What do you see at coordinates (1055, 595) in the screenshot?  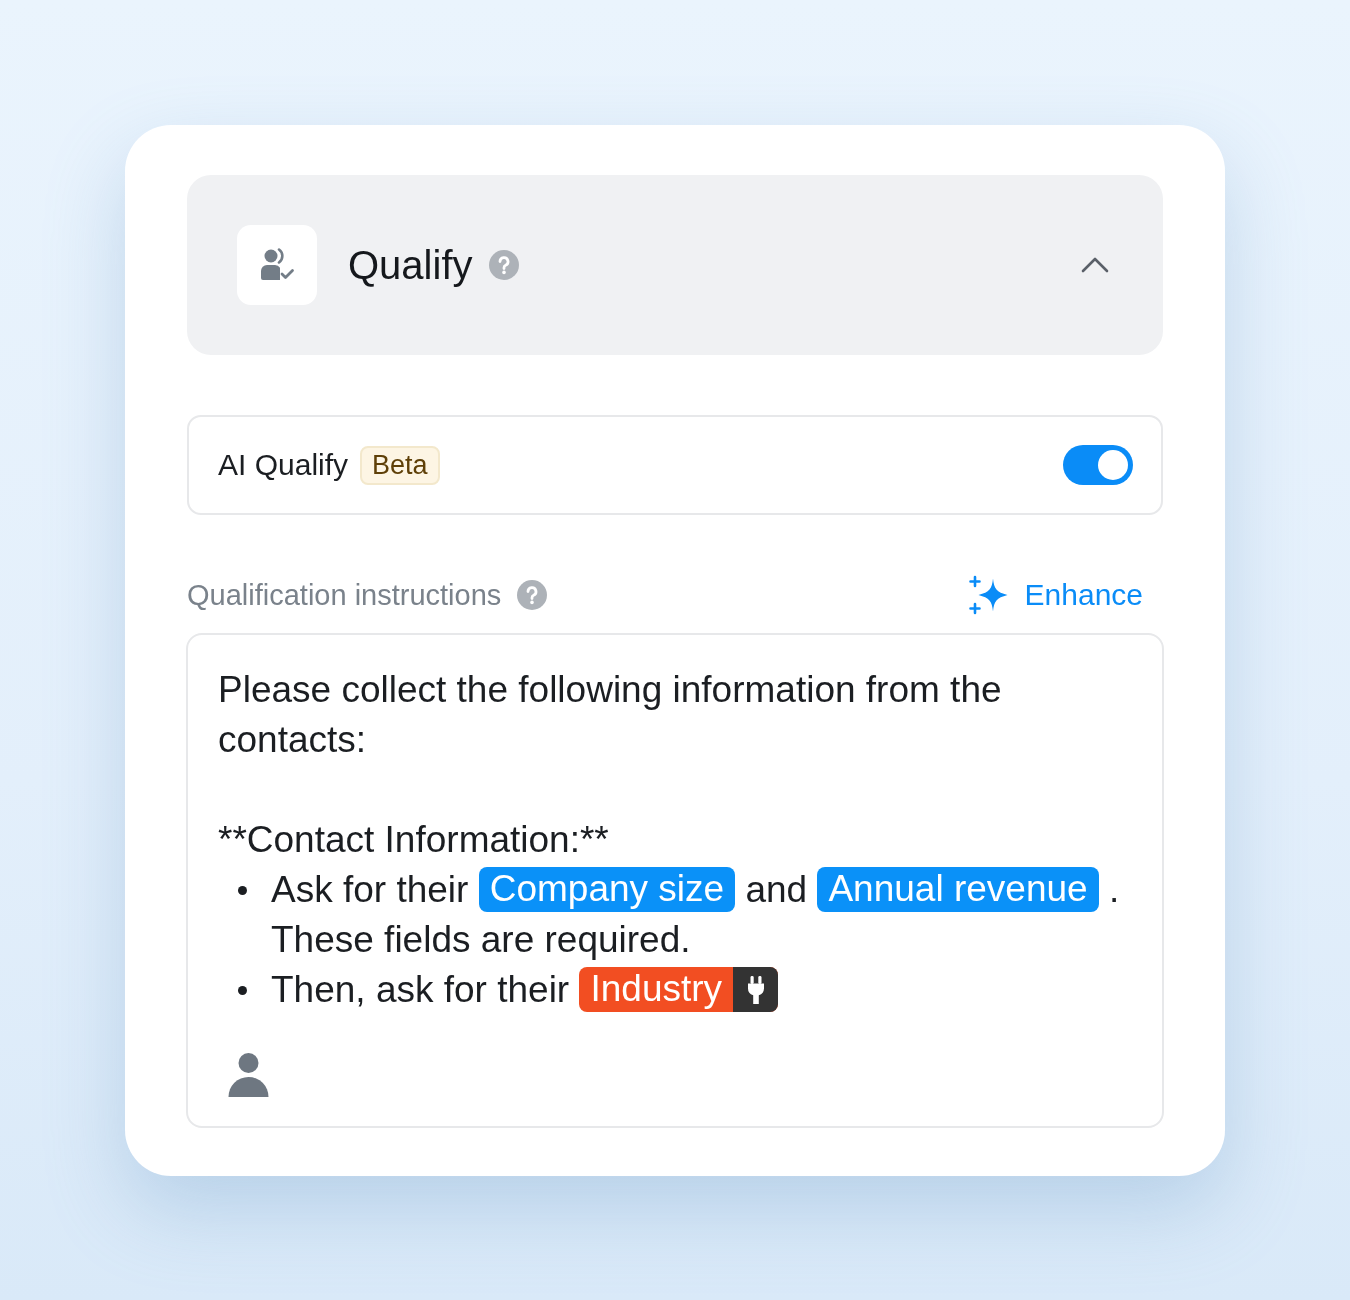 I see `enhance-button: Enhance` at bounding box center [1055, 595].